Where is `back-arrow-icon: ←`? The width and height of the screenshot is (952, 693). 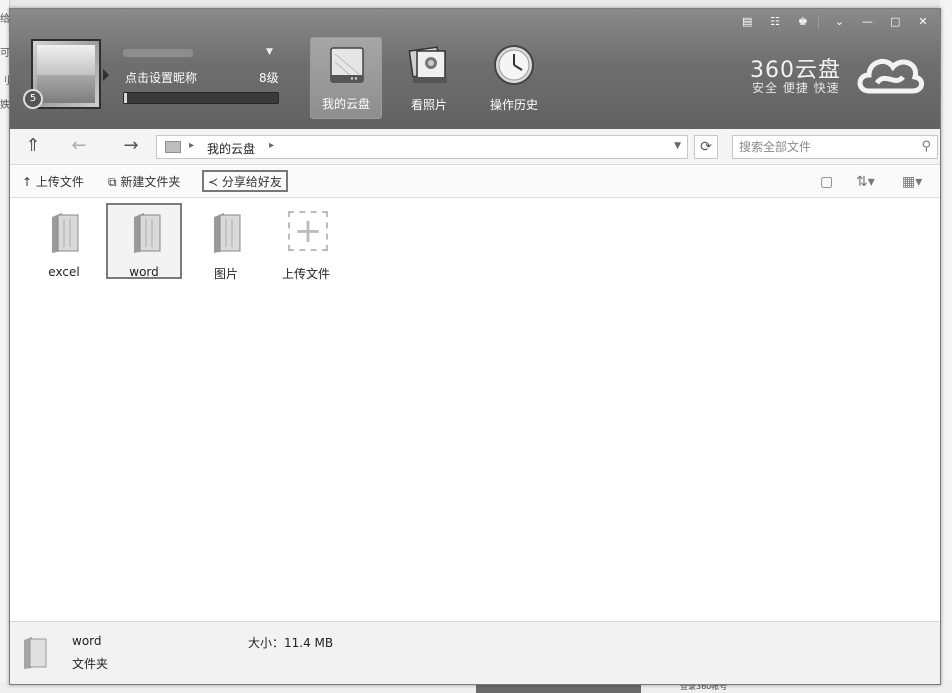
back-arrow-icon: ← is located at coordinates (79, 146).